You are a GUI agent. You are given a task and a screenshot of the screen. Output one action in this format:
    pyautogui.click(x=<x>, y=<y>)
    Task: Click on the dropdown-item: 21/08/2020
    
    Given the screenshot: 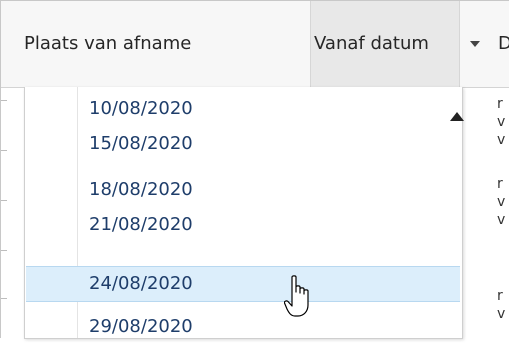 What is the action you would take?
    pyautogui.click(x=243, y=225)
    